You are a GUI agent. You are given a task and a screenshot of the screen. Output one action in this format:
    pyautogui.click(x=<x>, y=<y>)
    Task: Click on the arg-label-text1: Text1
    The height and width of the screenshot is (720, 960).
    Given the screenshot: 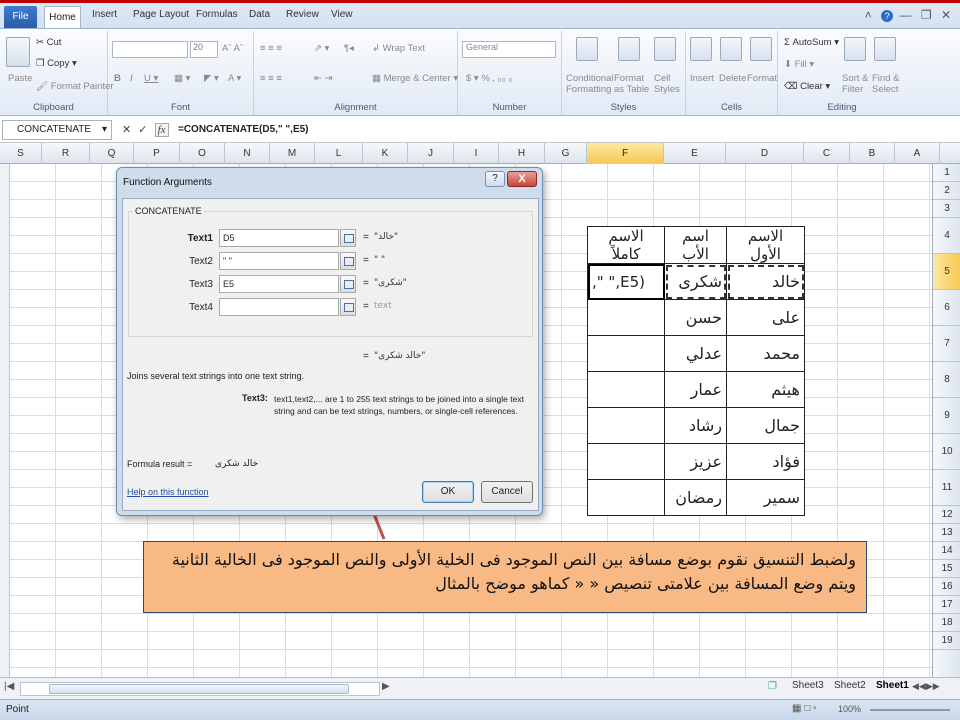 What is the action you would take?
    pyautogui.click(x=200, y=238)
    